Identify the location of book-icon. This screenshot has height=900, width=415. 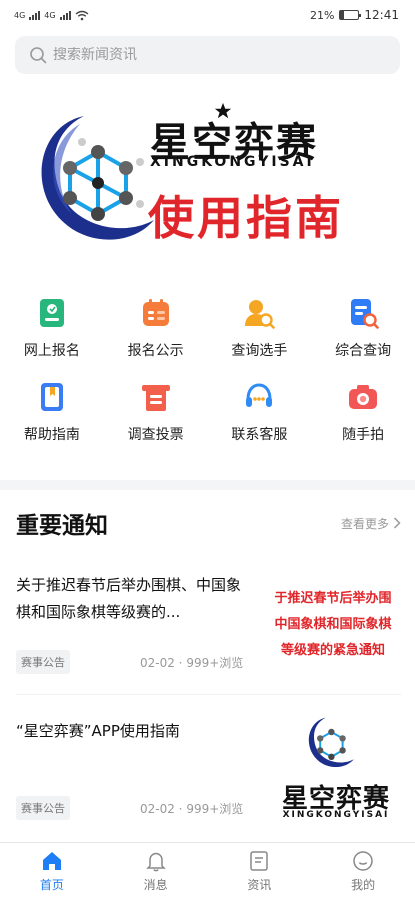
(52, 397).